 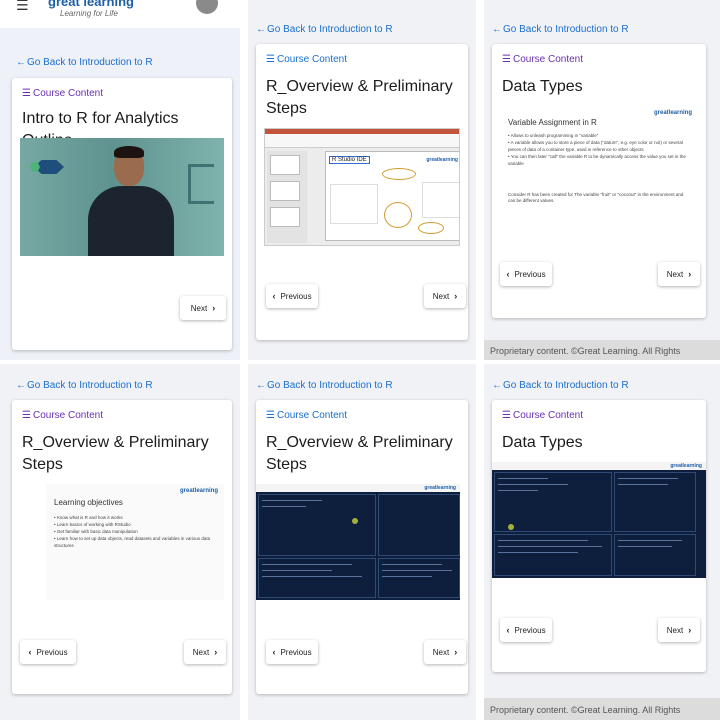 I want to click on shelf-graphic, so click(x=201, y=184).